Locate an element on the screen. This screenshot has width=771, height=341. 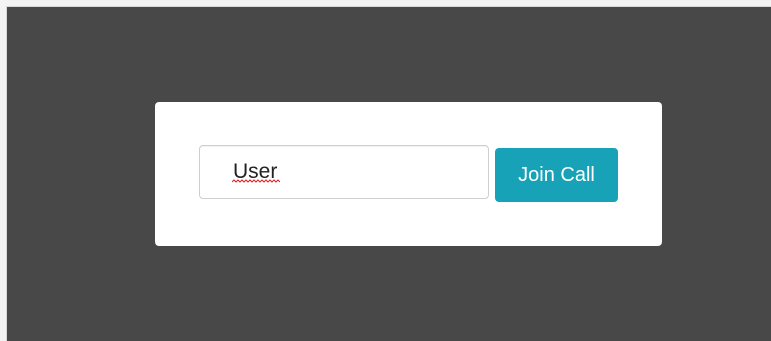
join-call-button: Join Call is located at coordinates (556, 175).